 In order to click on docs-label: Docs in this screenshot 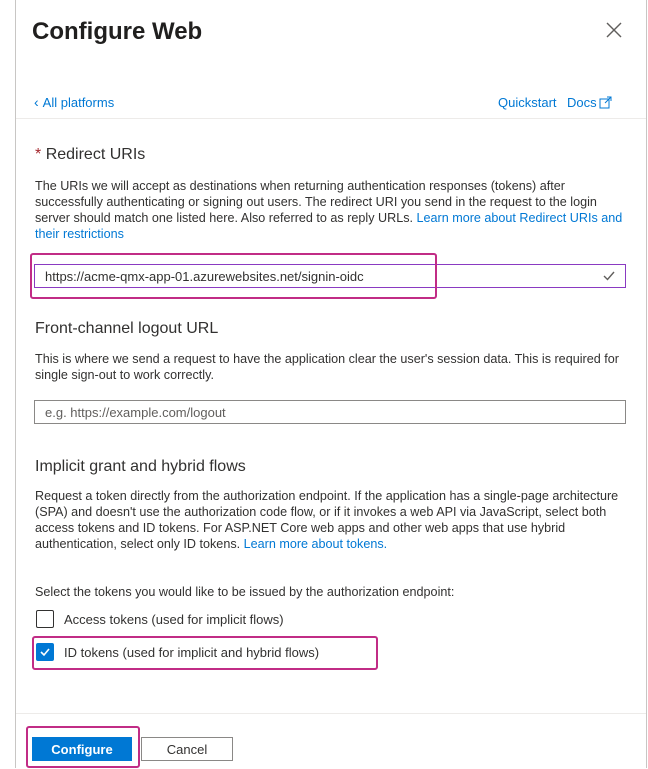, I will do `click(582, 102)`.